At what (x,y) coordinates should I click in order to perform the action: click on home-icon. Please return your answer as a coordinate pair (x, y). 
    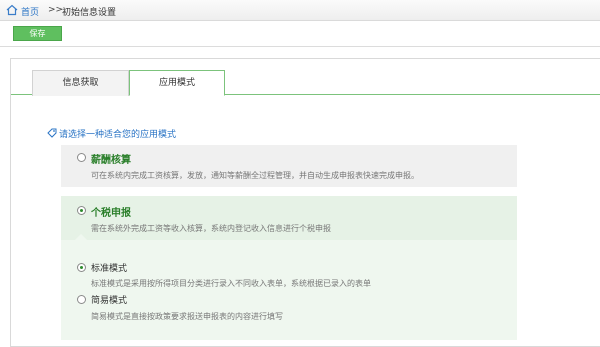
    Looking at the image, I should click on (12, 10).